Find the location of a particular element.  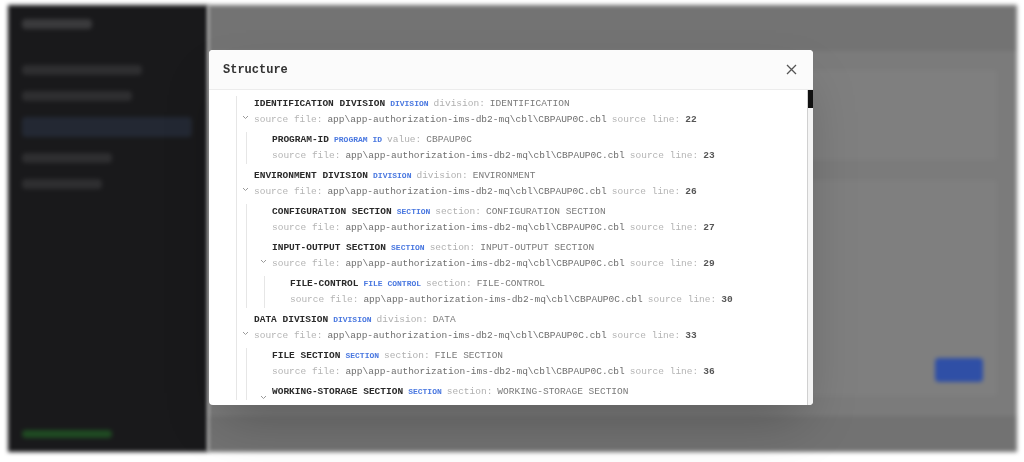

attribute-value: INPUT-OUTPUT SECTION is located at coordinates (537, 248).